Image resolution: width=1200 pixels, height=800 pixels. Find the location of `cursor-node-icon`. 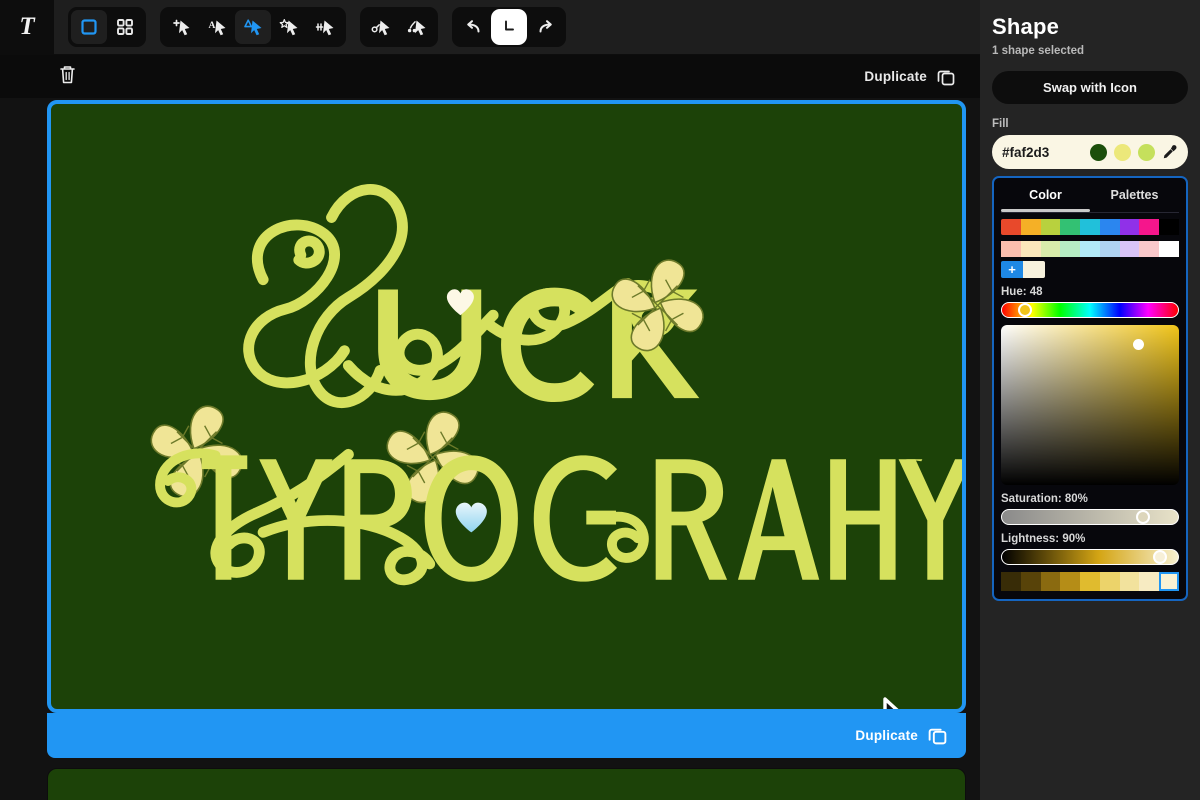

cursor-node-icon is located at coordinates (380, 27).